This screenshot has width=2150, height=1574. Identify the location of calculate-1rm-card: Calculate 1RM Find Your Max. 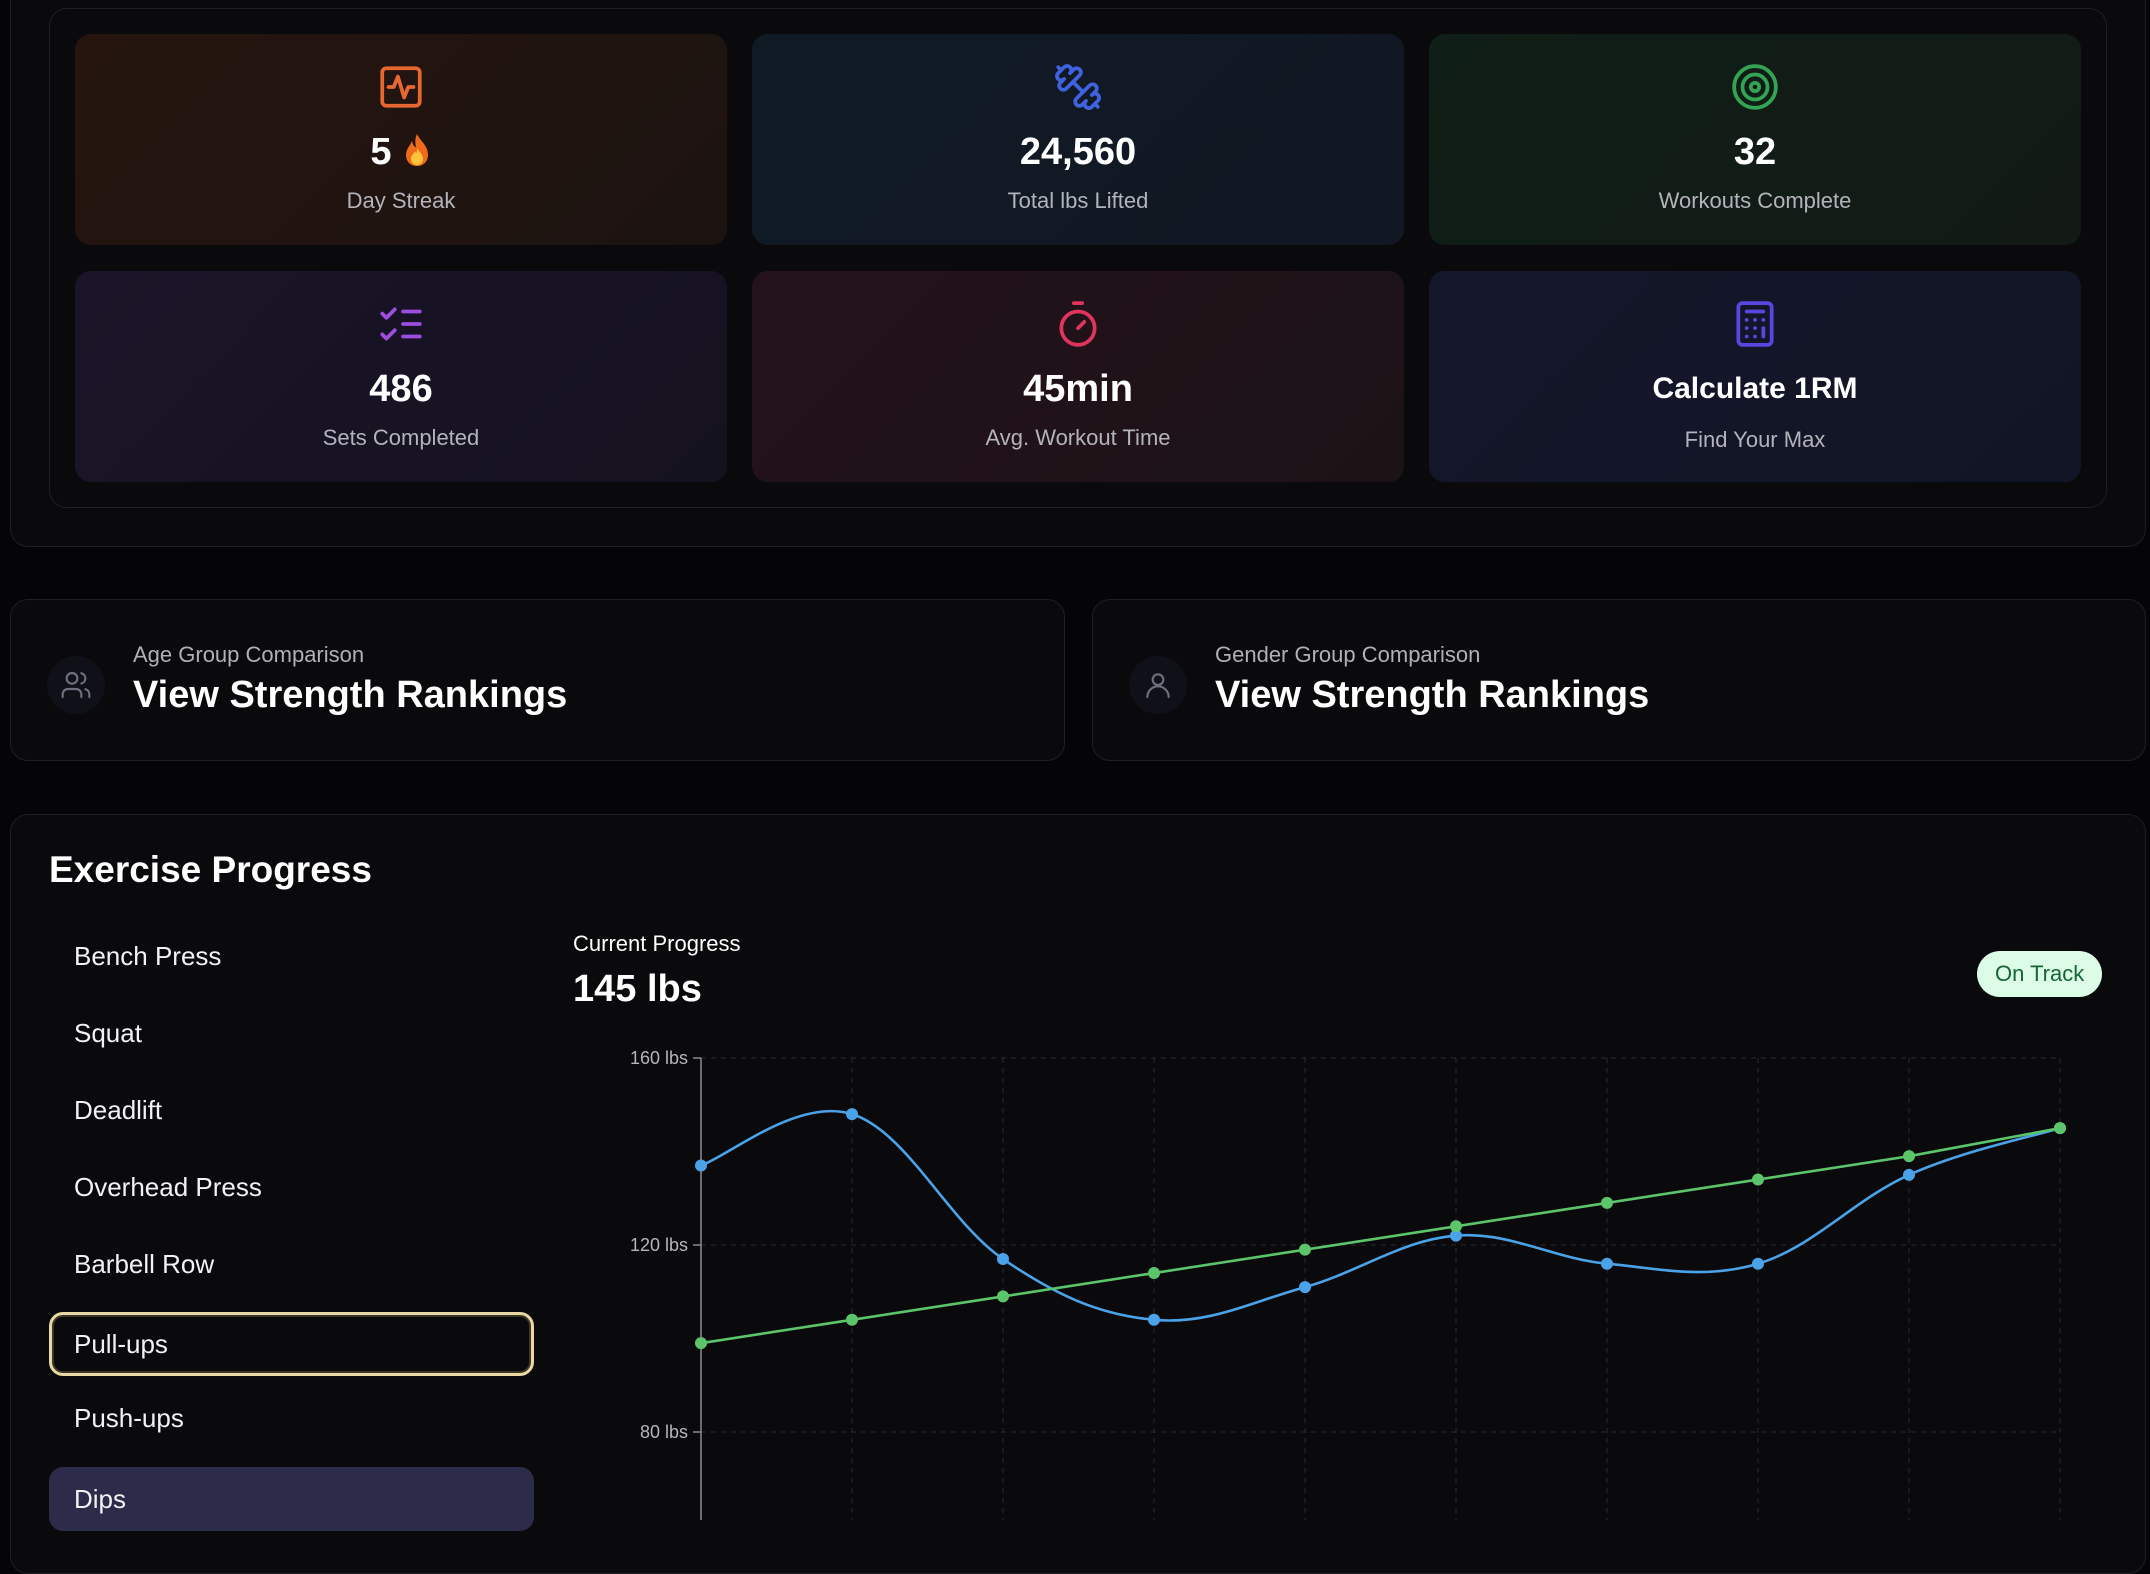
(1755, 376).